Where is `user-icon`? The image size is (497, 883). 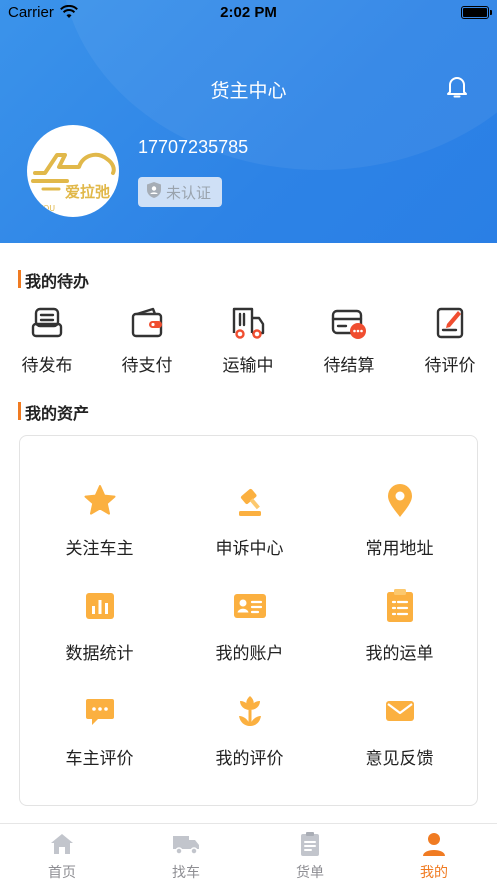 user-icon is located at coordinates (434, 844).